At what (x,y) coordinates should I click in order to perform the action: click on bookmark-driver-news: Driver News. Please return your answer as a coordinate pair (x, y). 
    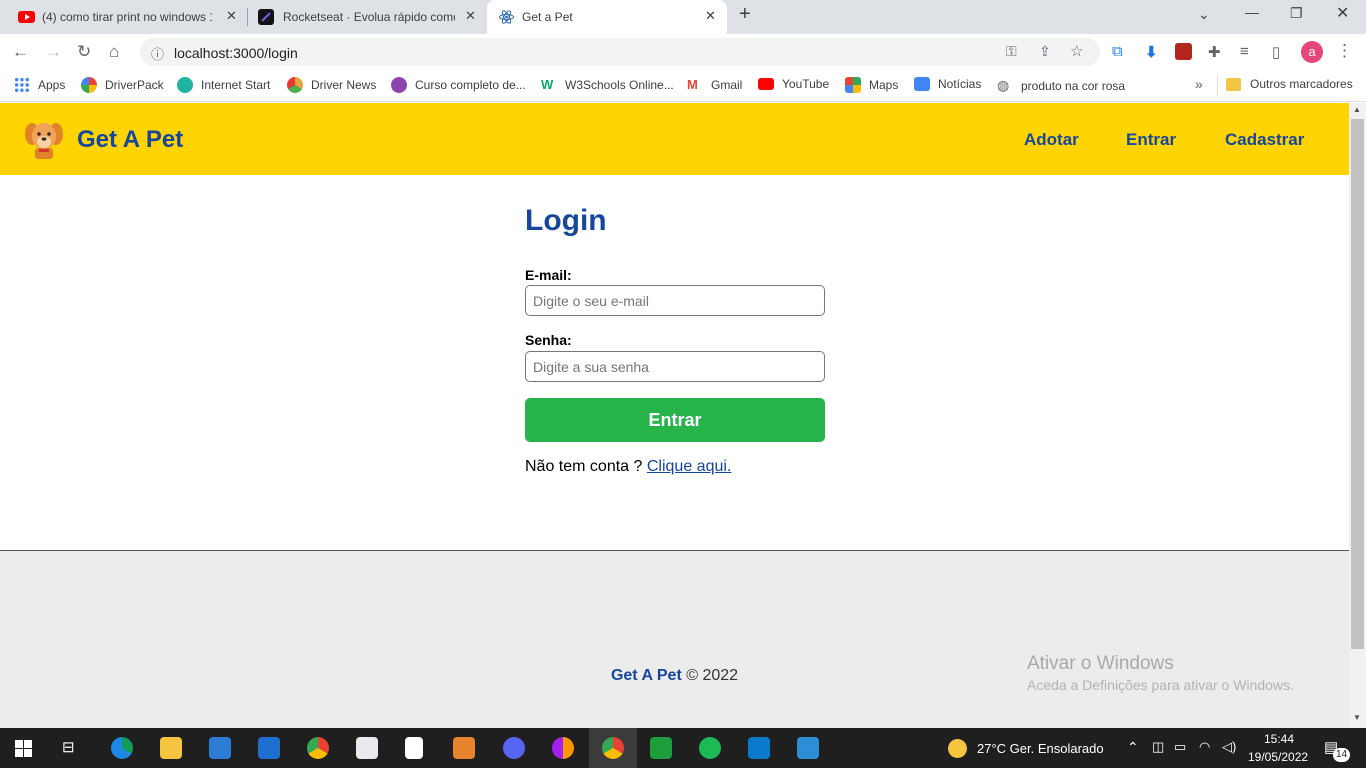
    Looking at the image, I should click on (331, 85).